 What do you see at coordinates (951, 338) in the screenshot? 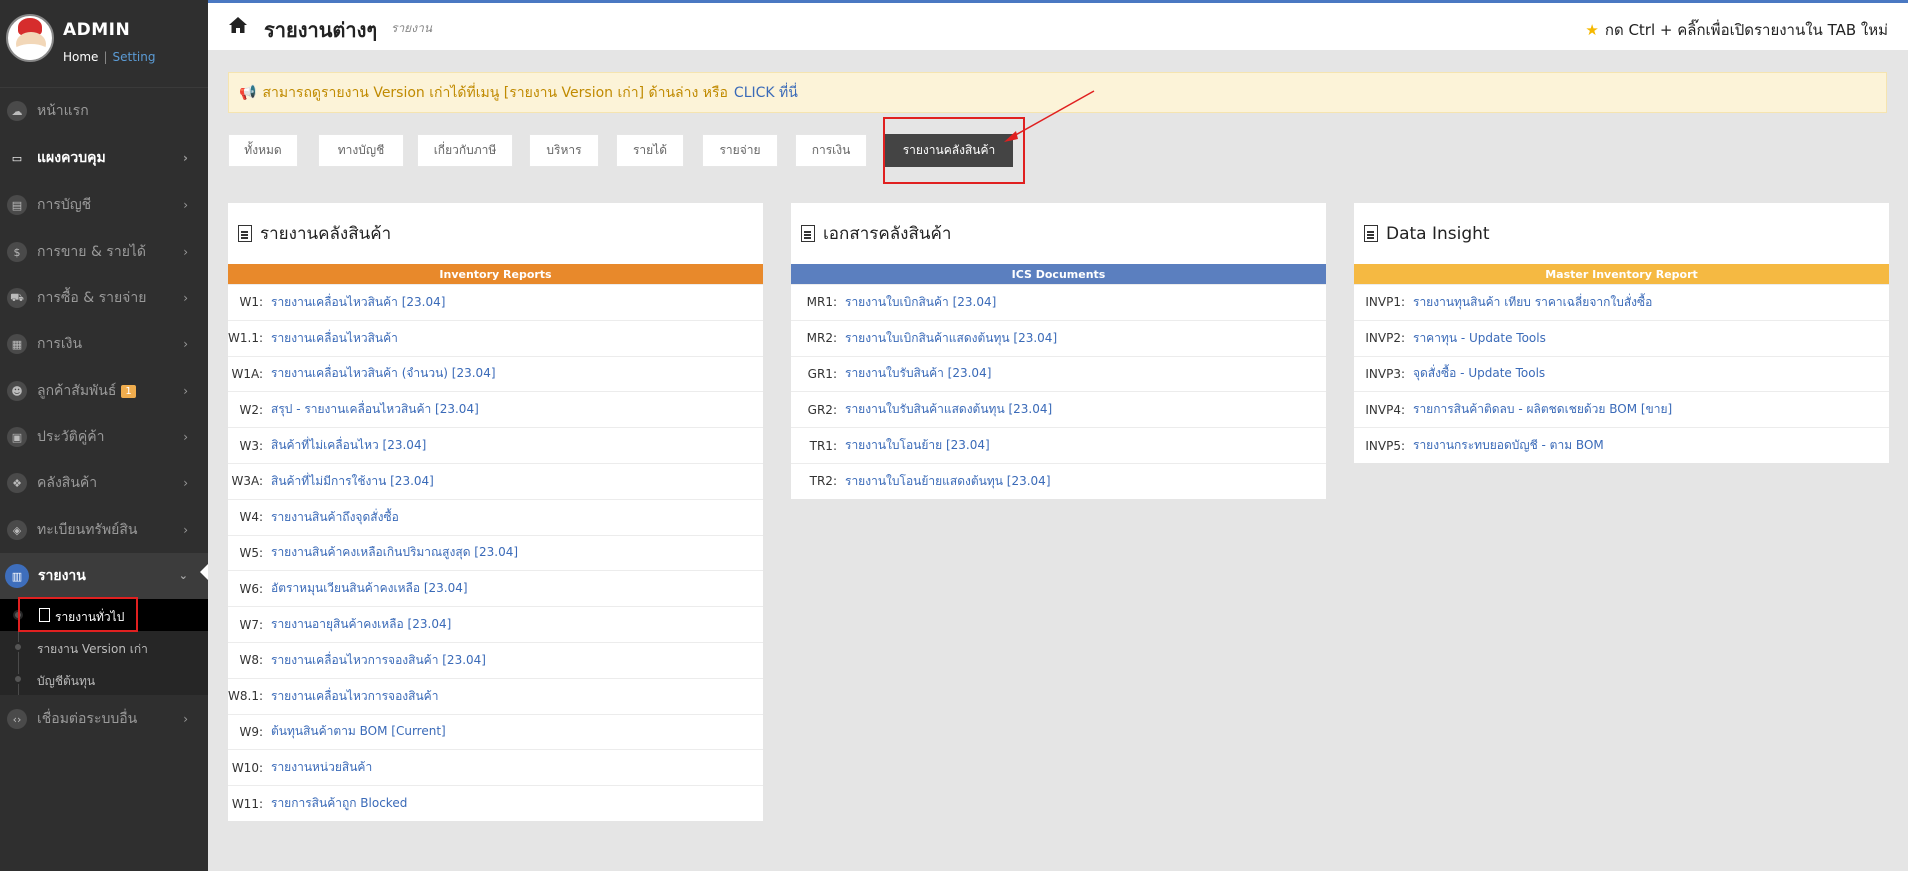
I see `report-link: รายงานใบเบิกสินค้าแสดงต้นทุน [23.04]` at bounding box center [951, 338].